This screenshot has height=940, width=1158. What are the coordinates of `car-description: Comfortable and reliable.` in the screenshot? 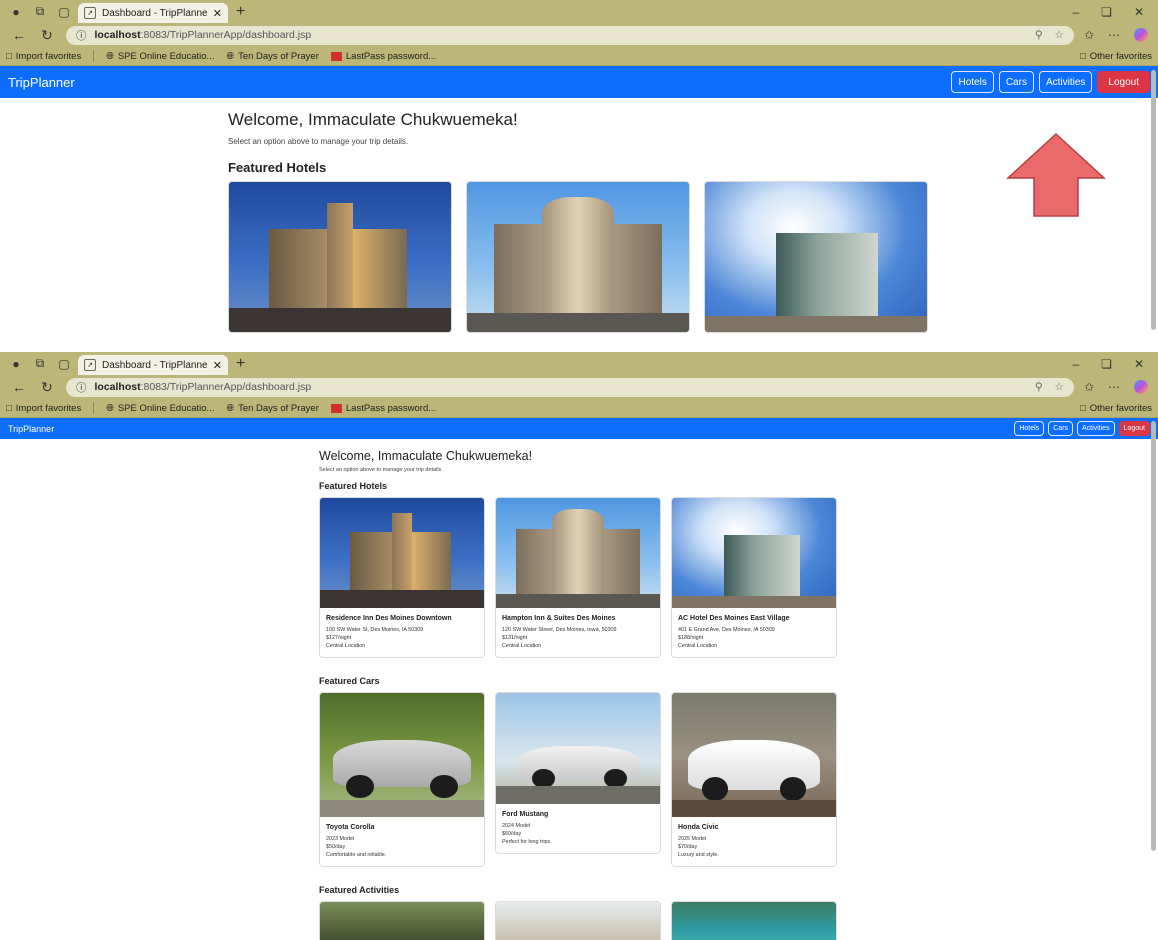 It's located at (356, 855).